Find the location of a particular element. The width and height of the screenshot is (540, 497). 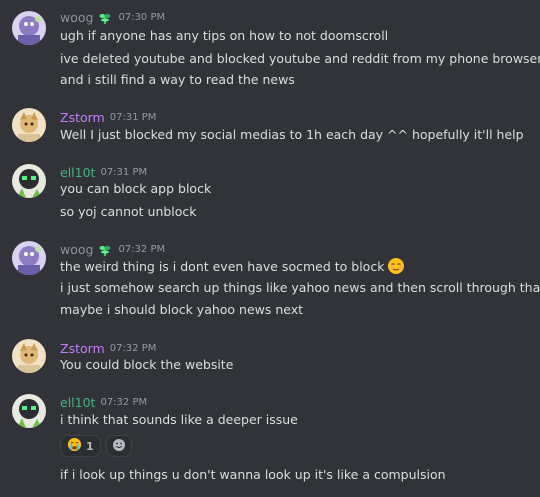

message-header: ell10t 07:32 PM is located at coordinates (103, 402).